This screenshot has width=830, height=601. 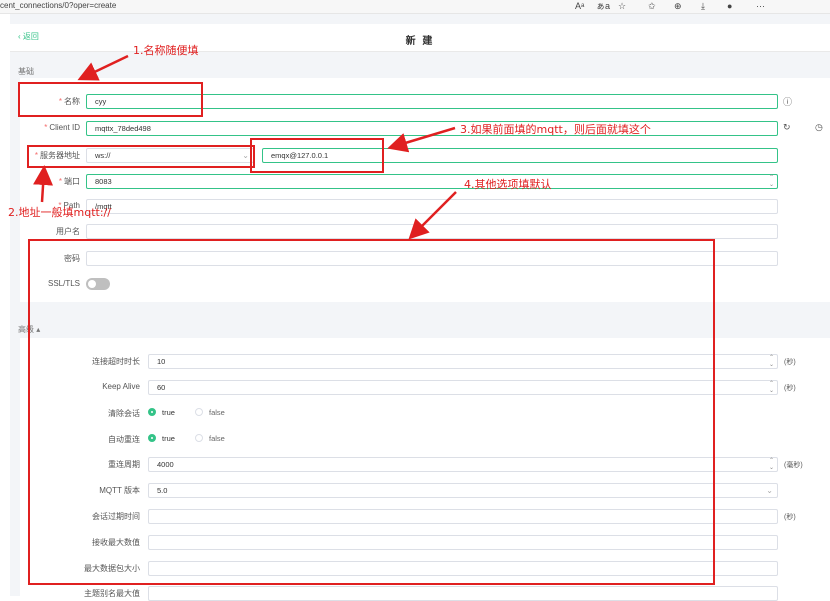 I want to click on annotation-4: 4.其他选项填默认, so click(x=508, y=184).